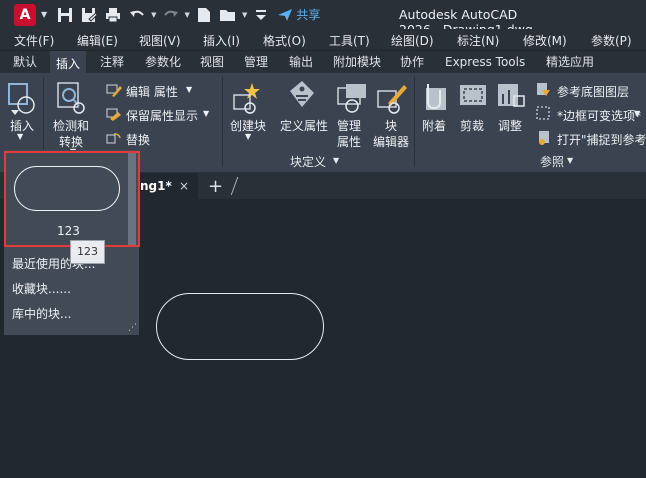  What do you see at coordinates (434, 125) in the screenshot?
I see `attach-label: 附着` at bounding box center [434, 125].